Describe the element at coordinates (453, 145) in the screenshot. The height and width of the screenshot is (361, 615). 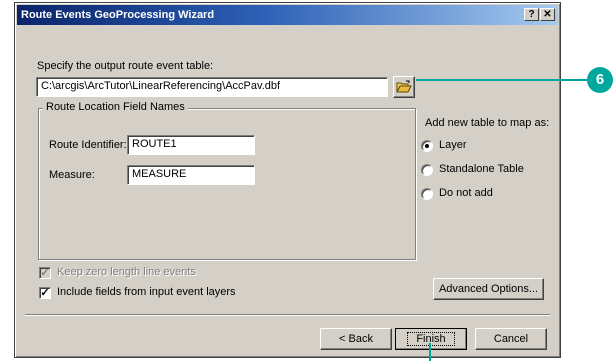
I see `radio-layer-label: Layer` at that location.